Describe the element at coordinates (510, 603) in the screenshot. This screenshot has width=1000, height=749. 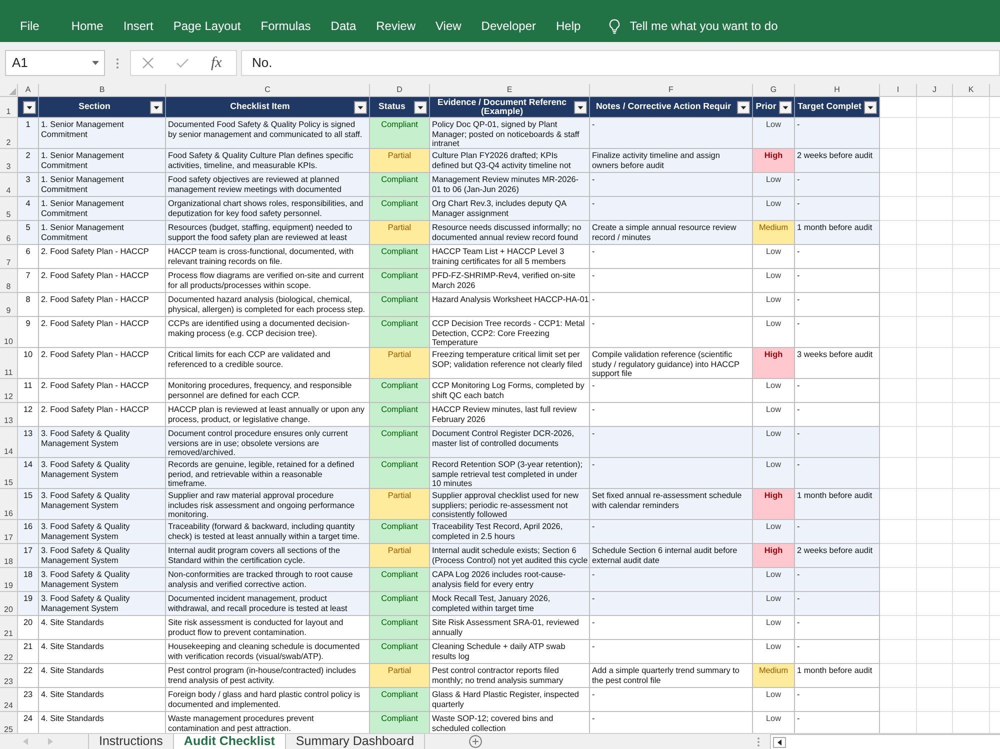
I see `table-cell: Mock Recall Test, January 2026, completed within target time` at that location.